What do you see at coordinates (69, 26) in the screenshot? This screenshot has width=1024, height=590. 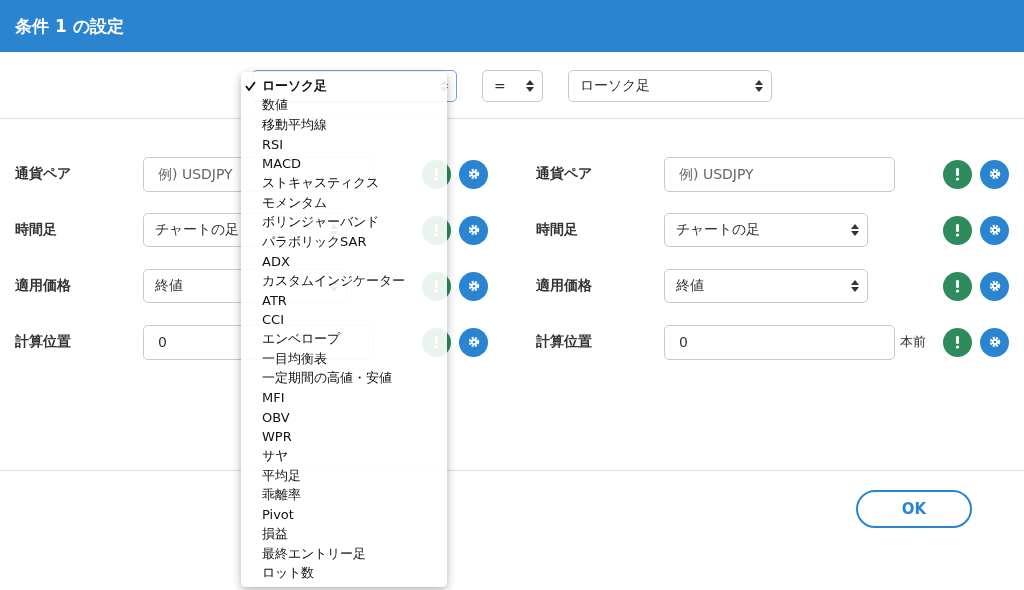 I see `dialog-title: 条件 1 の設定` at bounding box center [69, 26].